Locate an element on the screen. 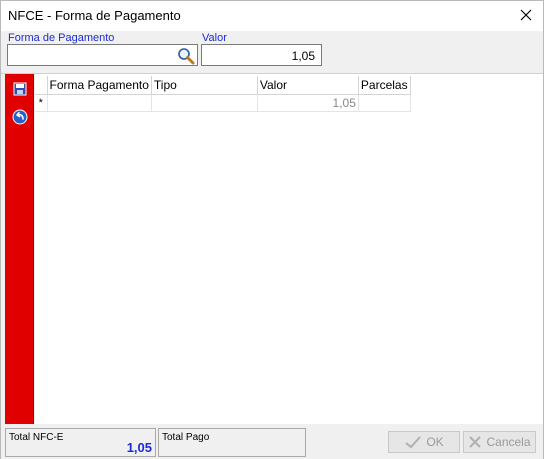  cancel-button: Cancela is located at coordinates (499, 442).